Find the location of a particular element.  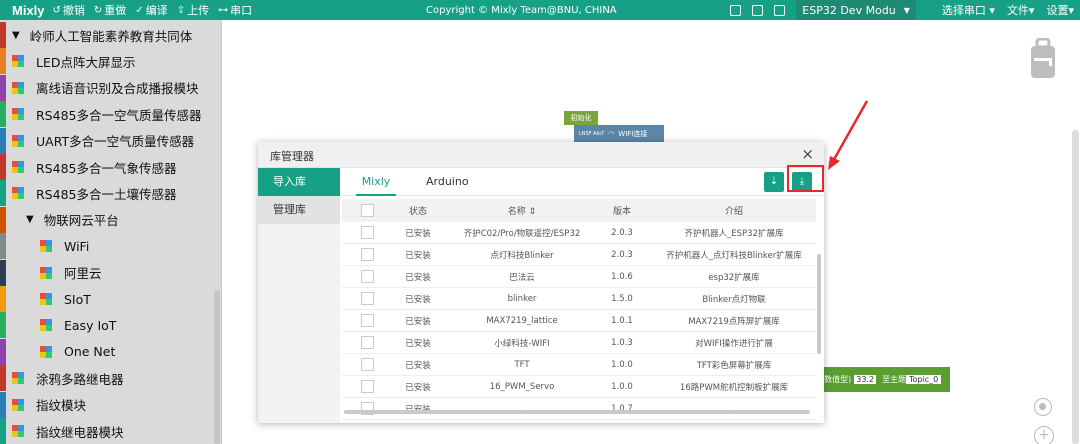

tab-arduino: Arduino is located at coordinates (447, 182).